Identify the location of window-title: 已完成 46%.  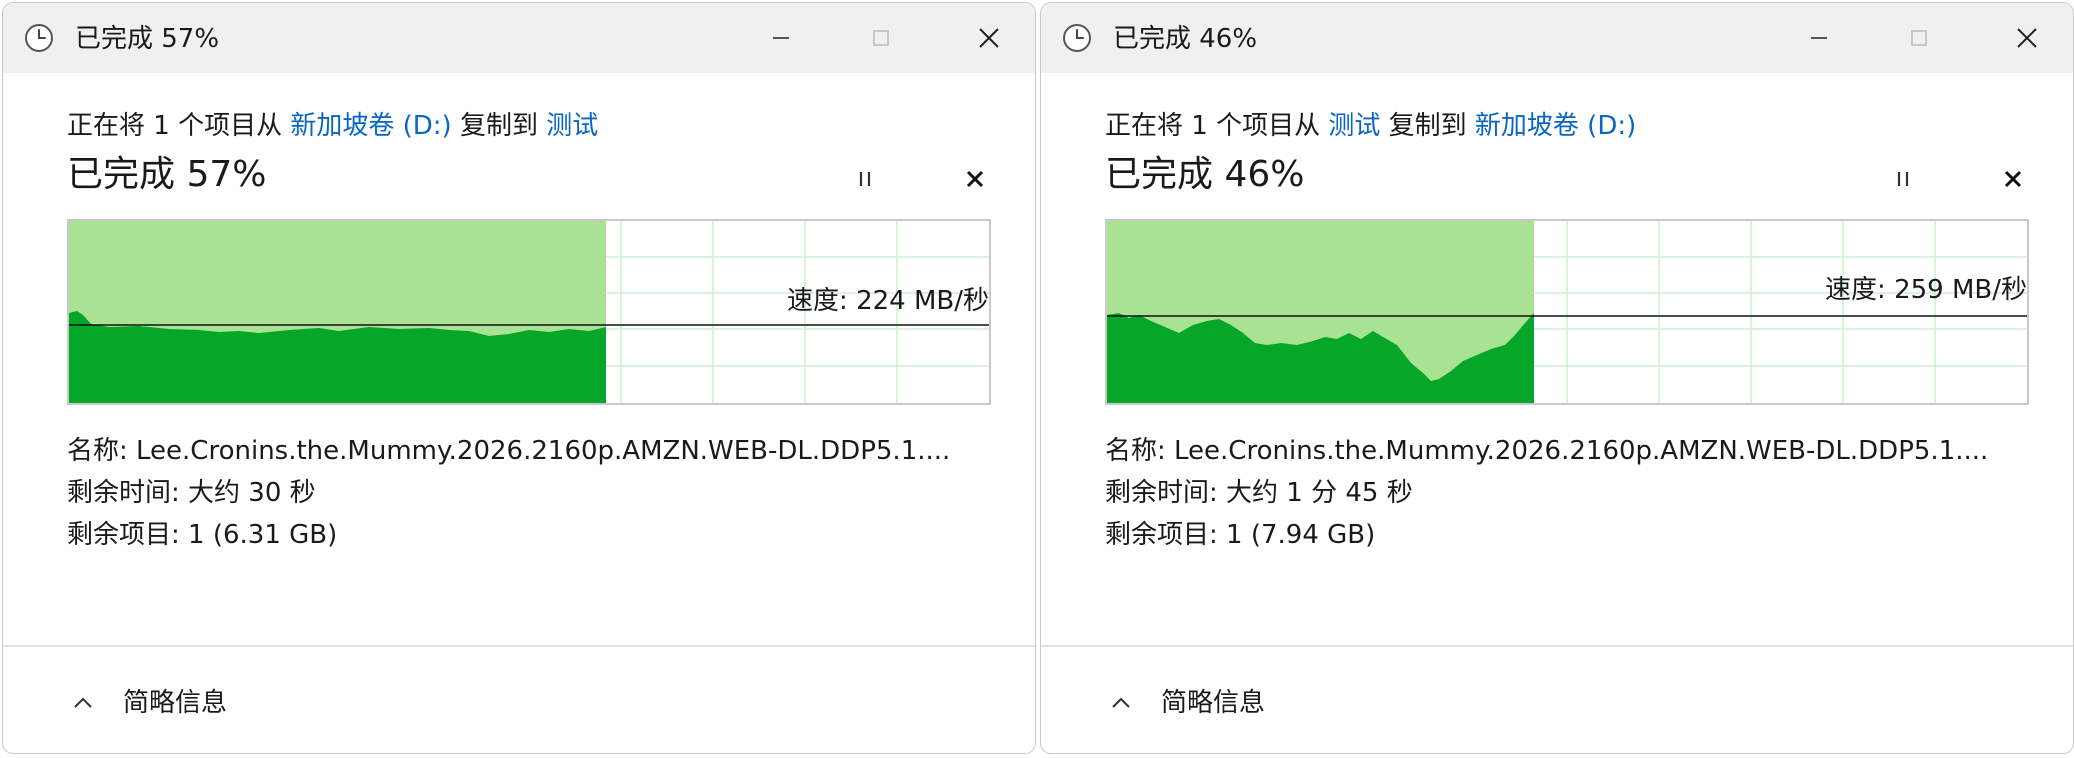
(1185, 39).